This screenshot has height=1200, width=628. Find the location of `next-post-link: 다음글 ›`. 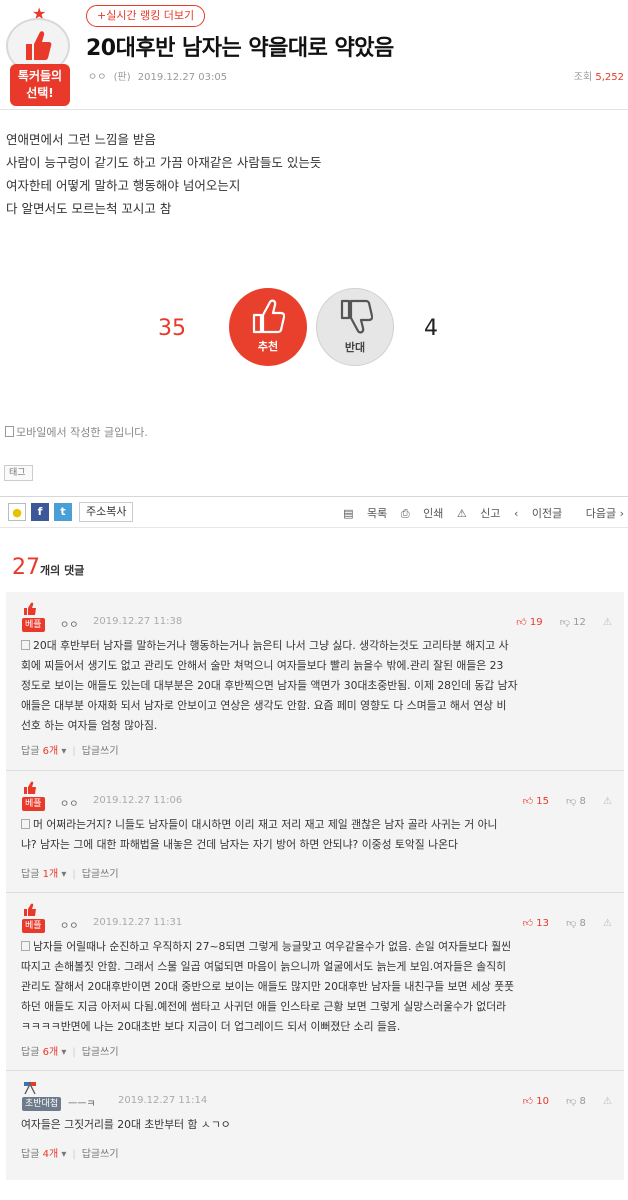

next-post-link: 다음글 › is located at coordinates (600, 513).